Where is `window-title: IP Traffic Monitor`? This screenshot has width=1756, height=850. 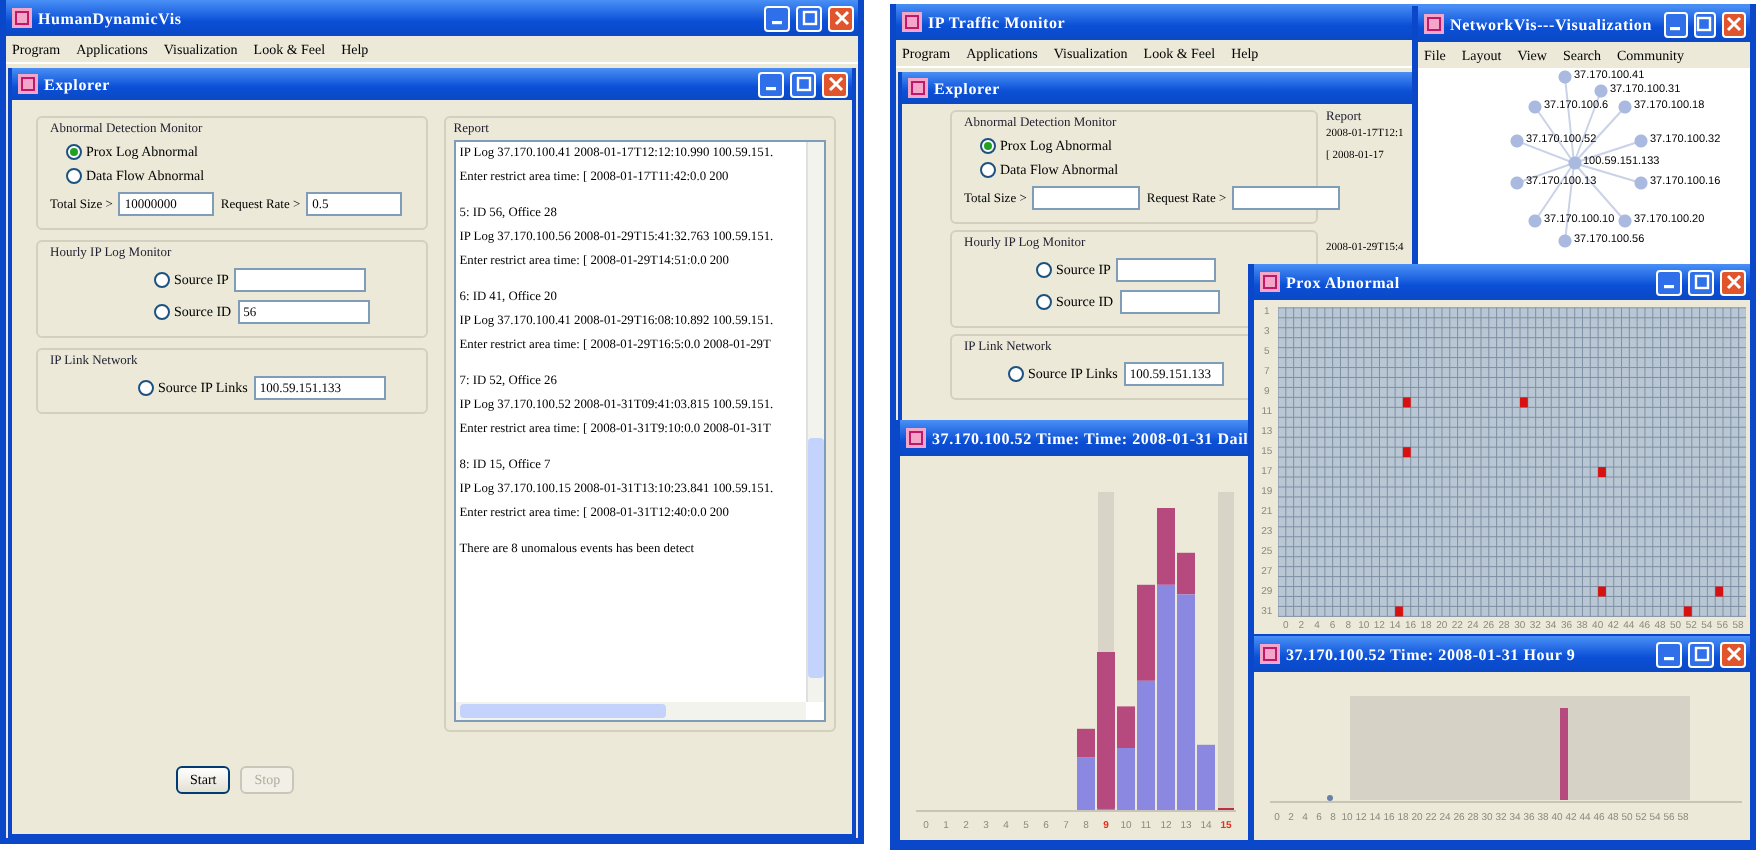
window-title: IP Traffic Monitor is located at coordinates (997, 22).